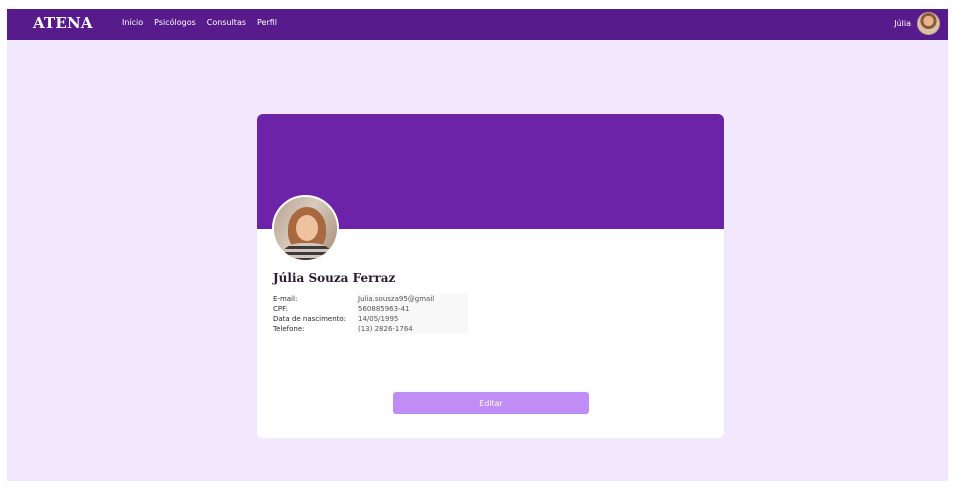 This screenshot has width=955, height=490. I want to click on info-row-phone: Telefone: (13) 2826-1764, so click(370, 329).